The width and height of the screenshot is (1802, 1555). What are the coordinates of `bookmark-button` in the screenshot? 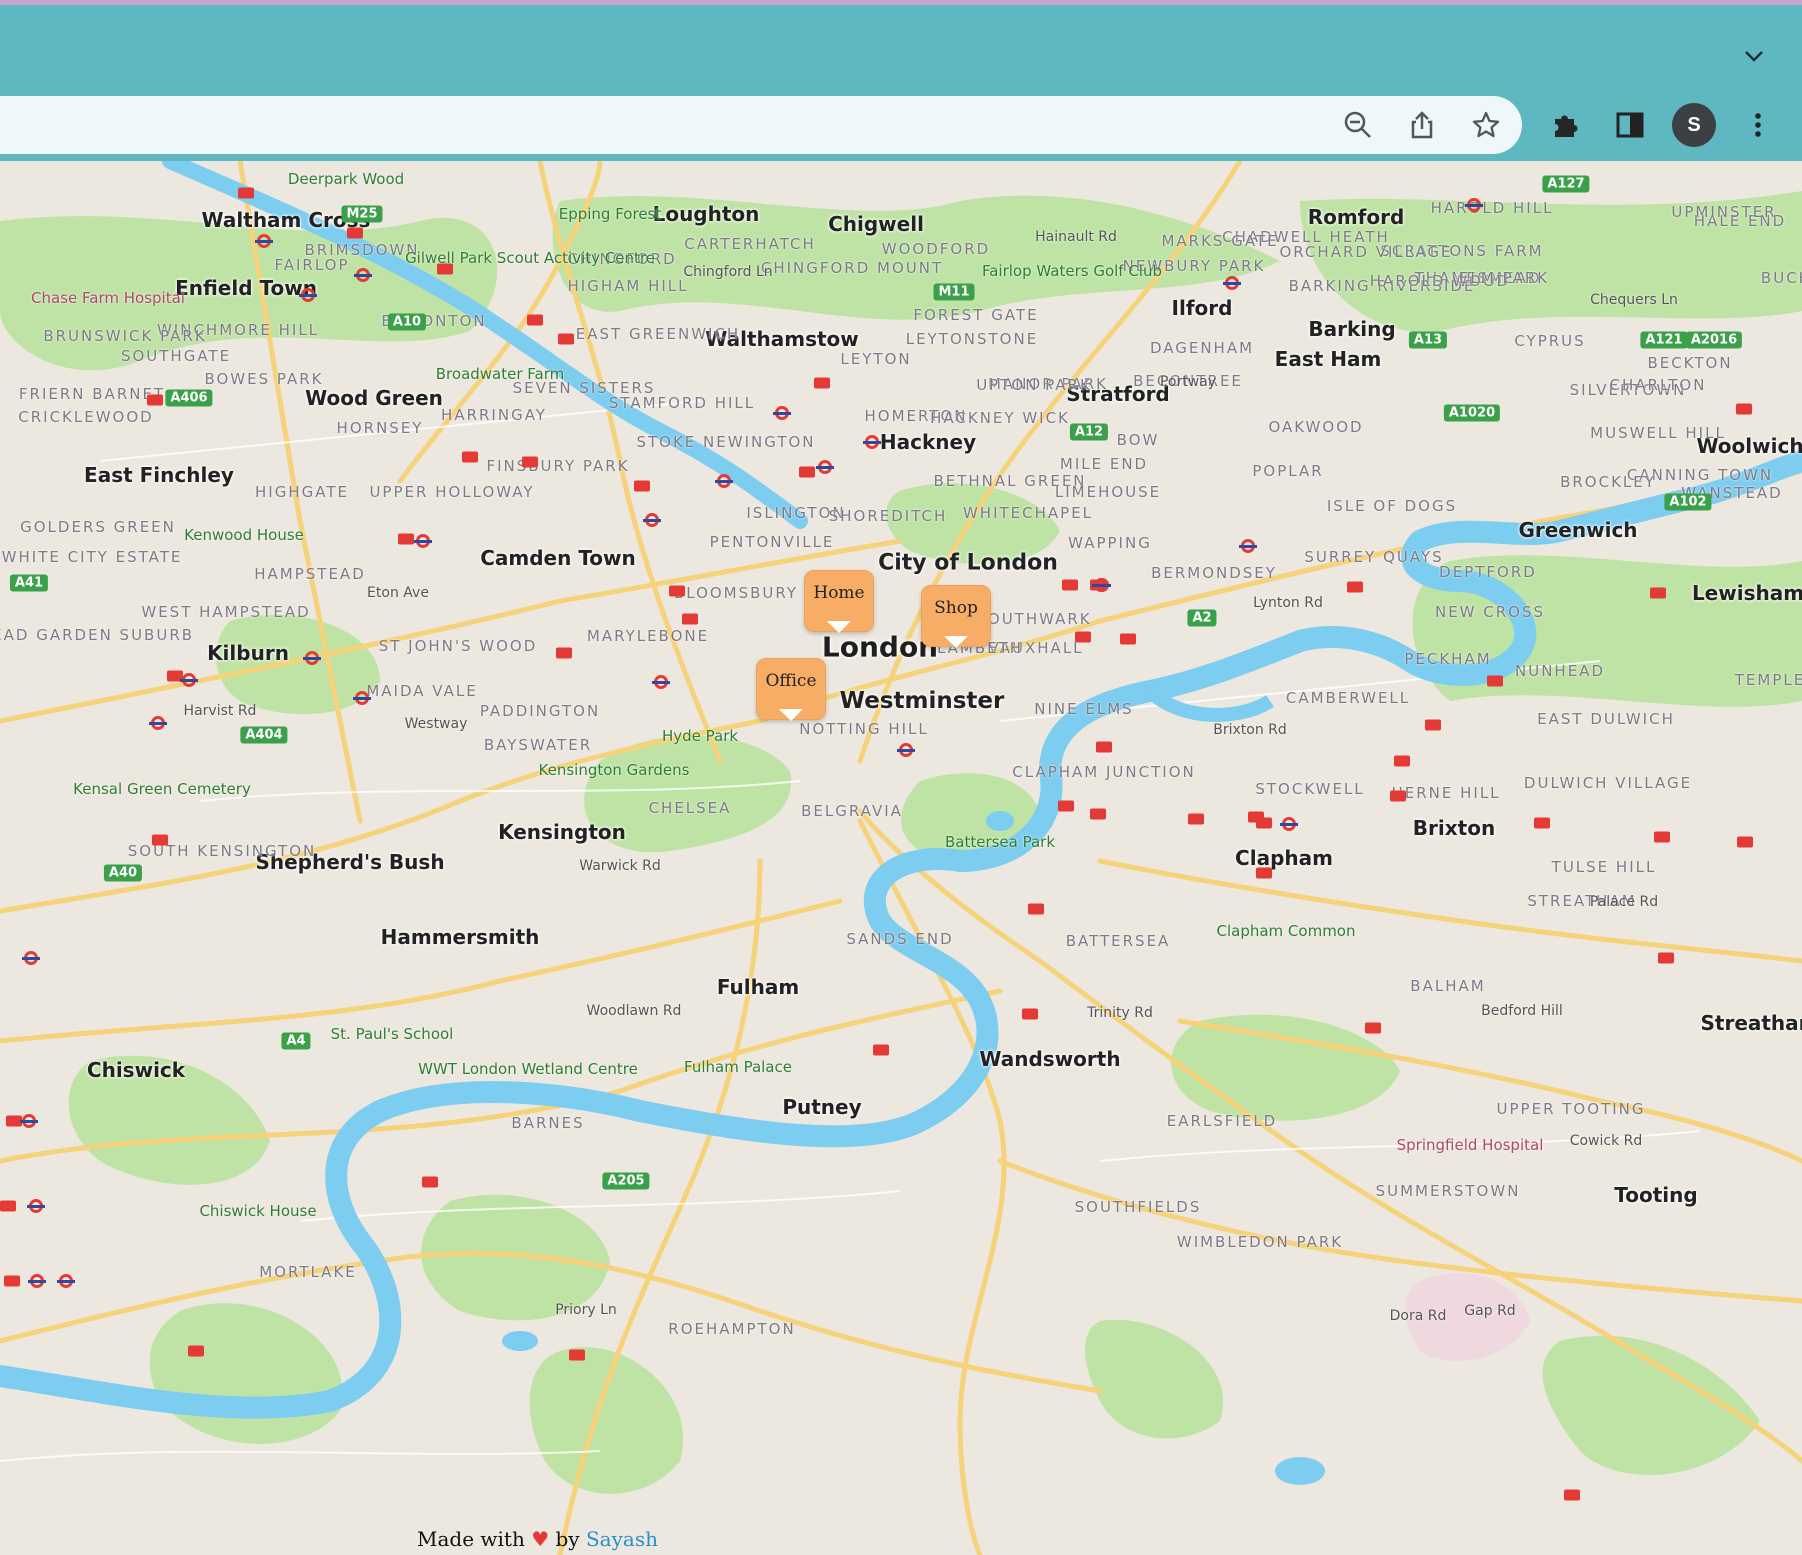 It's located at (1486, 125).